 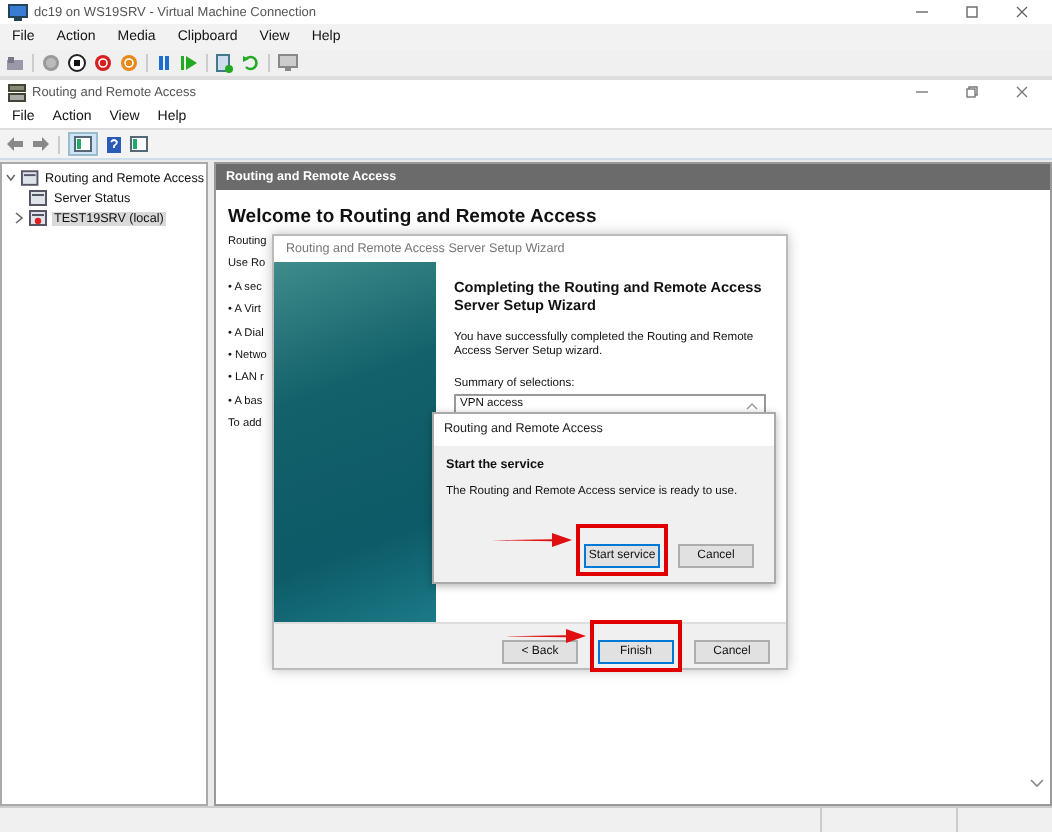 I want to click on revert-icon, so click(x=251, y=63).